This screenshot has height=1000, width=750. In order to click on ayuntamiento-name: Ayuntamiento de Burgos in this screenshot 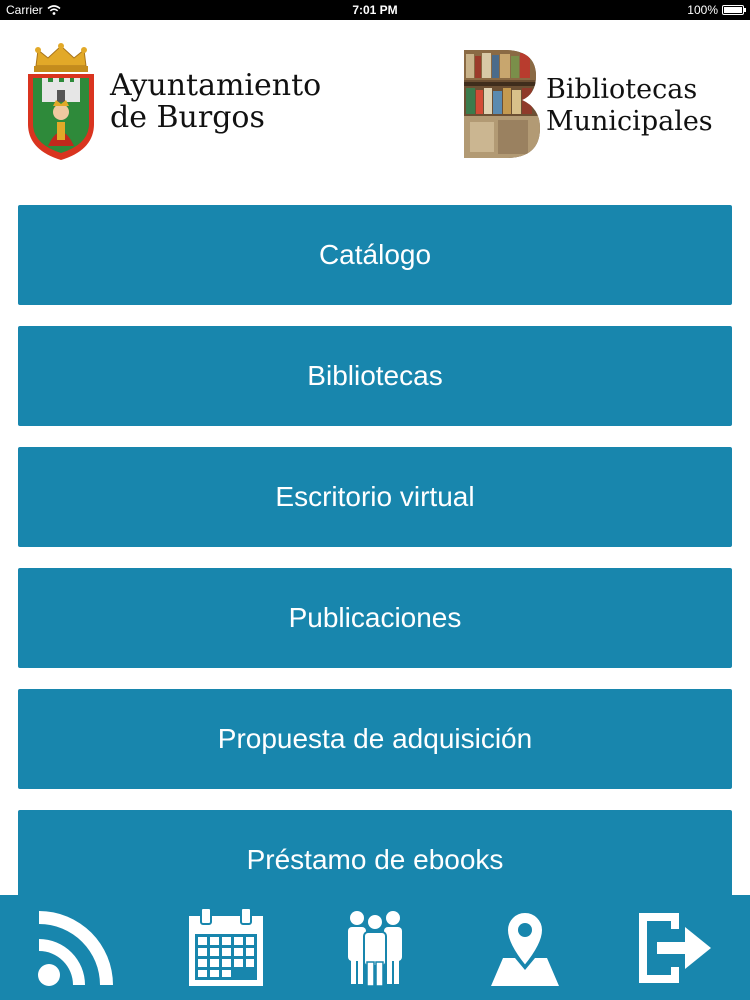, I will do `click(215, 102)`.